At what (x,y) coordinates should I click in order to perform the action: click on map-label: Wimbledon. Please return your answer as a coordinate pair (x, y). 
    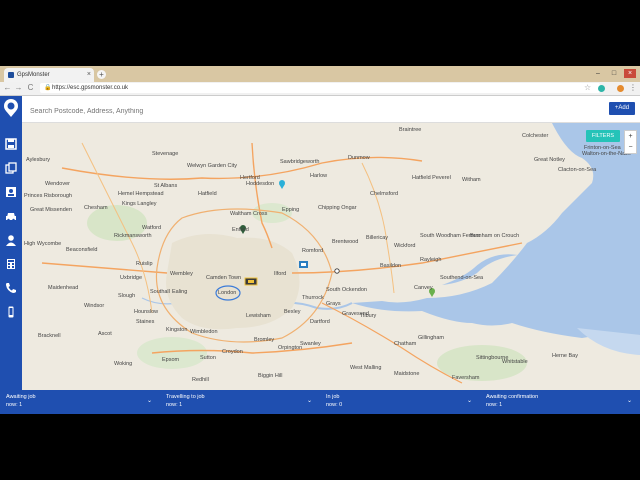
    Looking at the image, I should click on (204, 332).